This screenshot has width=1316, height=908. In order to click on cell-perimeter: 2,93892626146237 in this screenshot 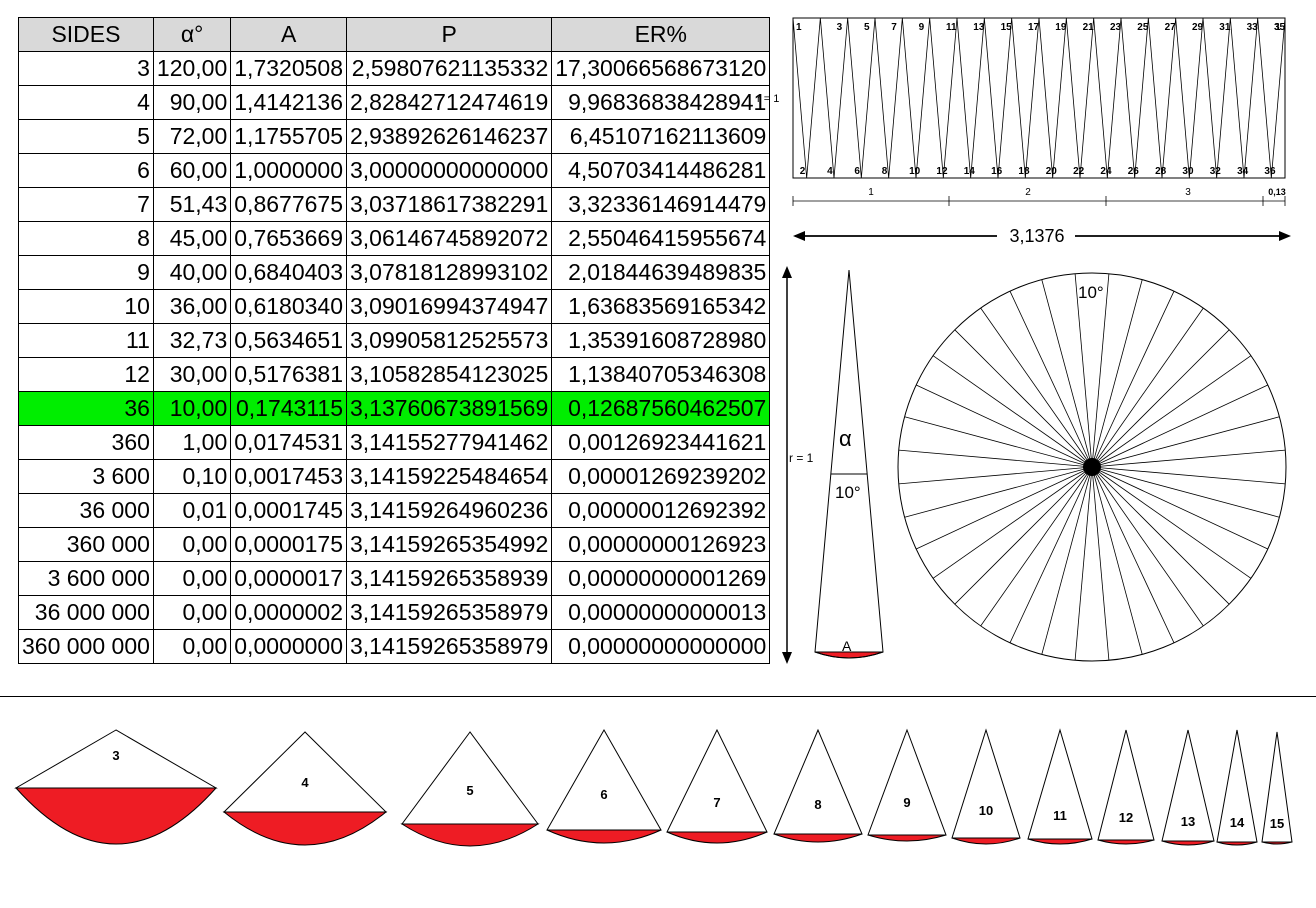, I will do `click(449, 136)`.